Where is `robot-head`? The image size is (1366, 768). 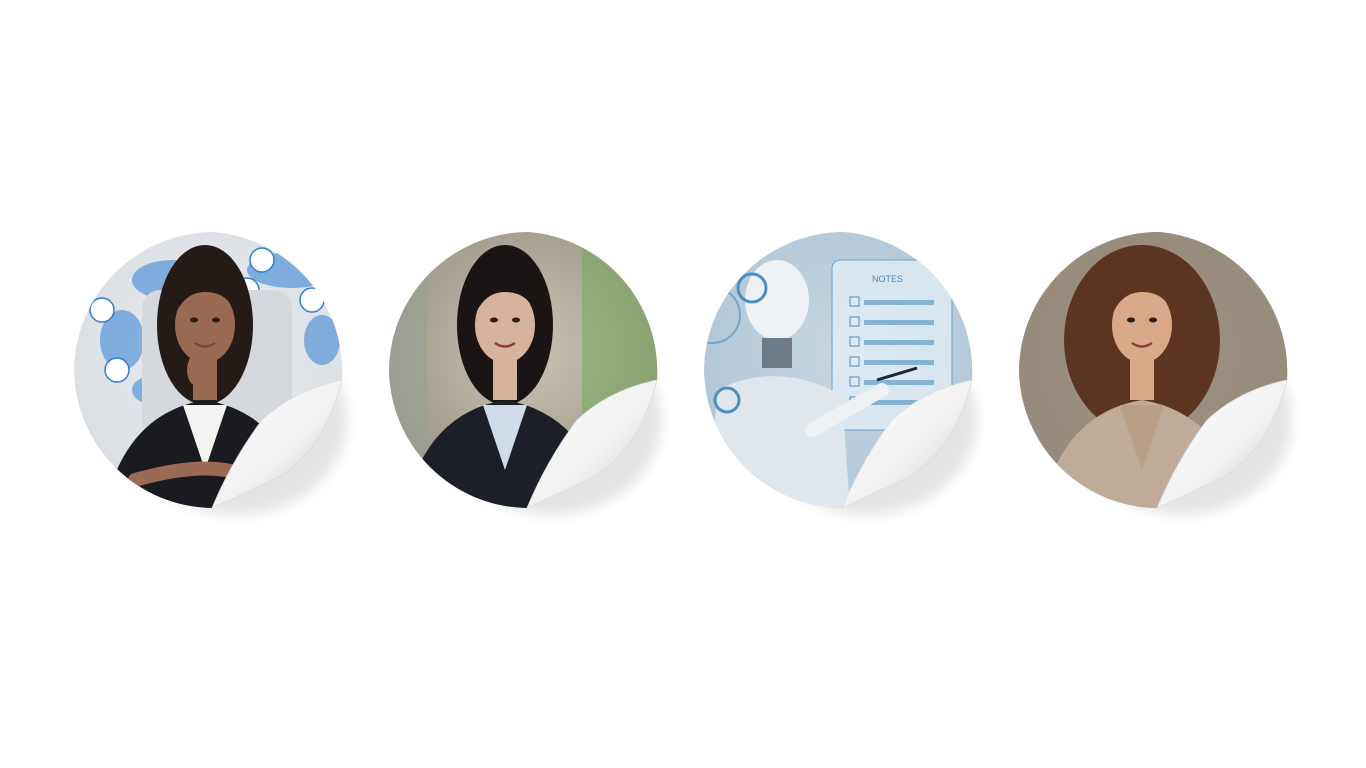 robot-head is located at coordinates (777, 300).